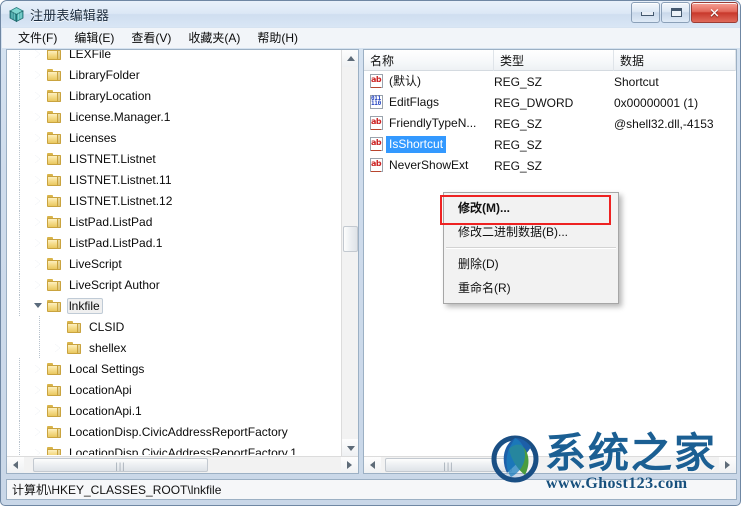  I want to click on listview-column-header-1: 类型, so click(554, 60).